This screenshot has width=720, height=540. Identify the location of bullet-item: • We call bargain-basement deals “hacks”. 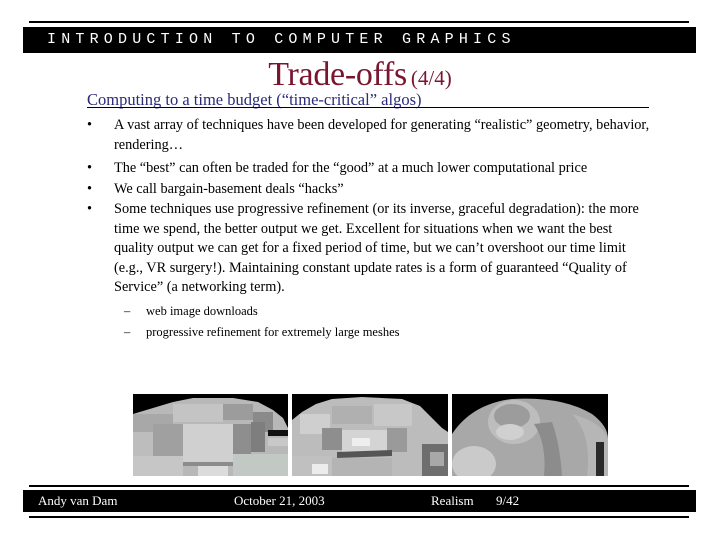
(327, 190).